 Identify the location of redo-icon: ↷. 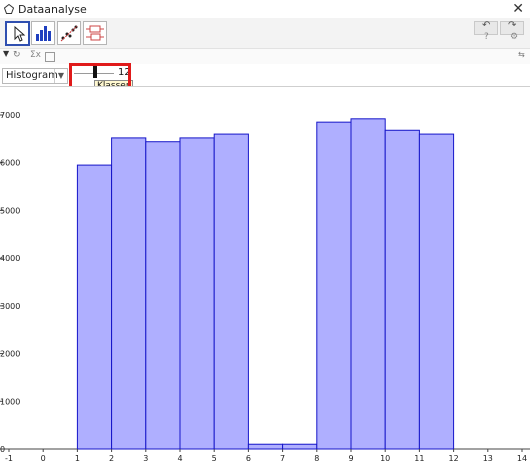
(512, 25).